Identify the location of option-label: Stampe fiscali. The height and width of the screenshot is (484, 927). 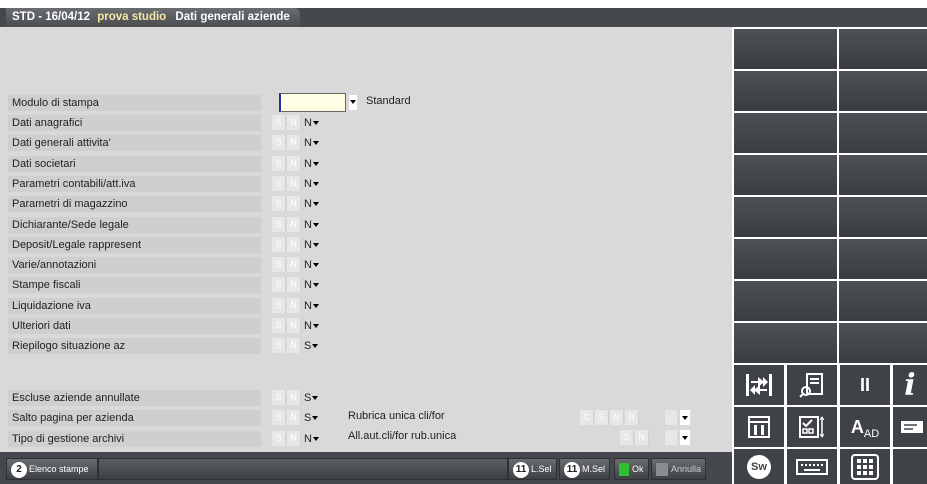
(134, 285).